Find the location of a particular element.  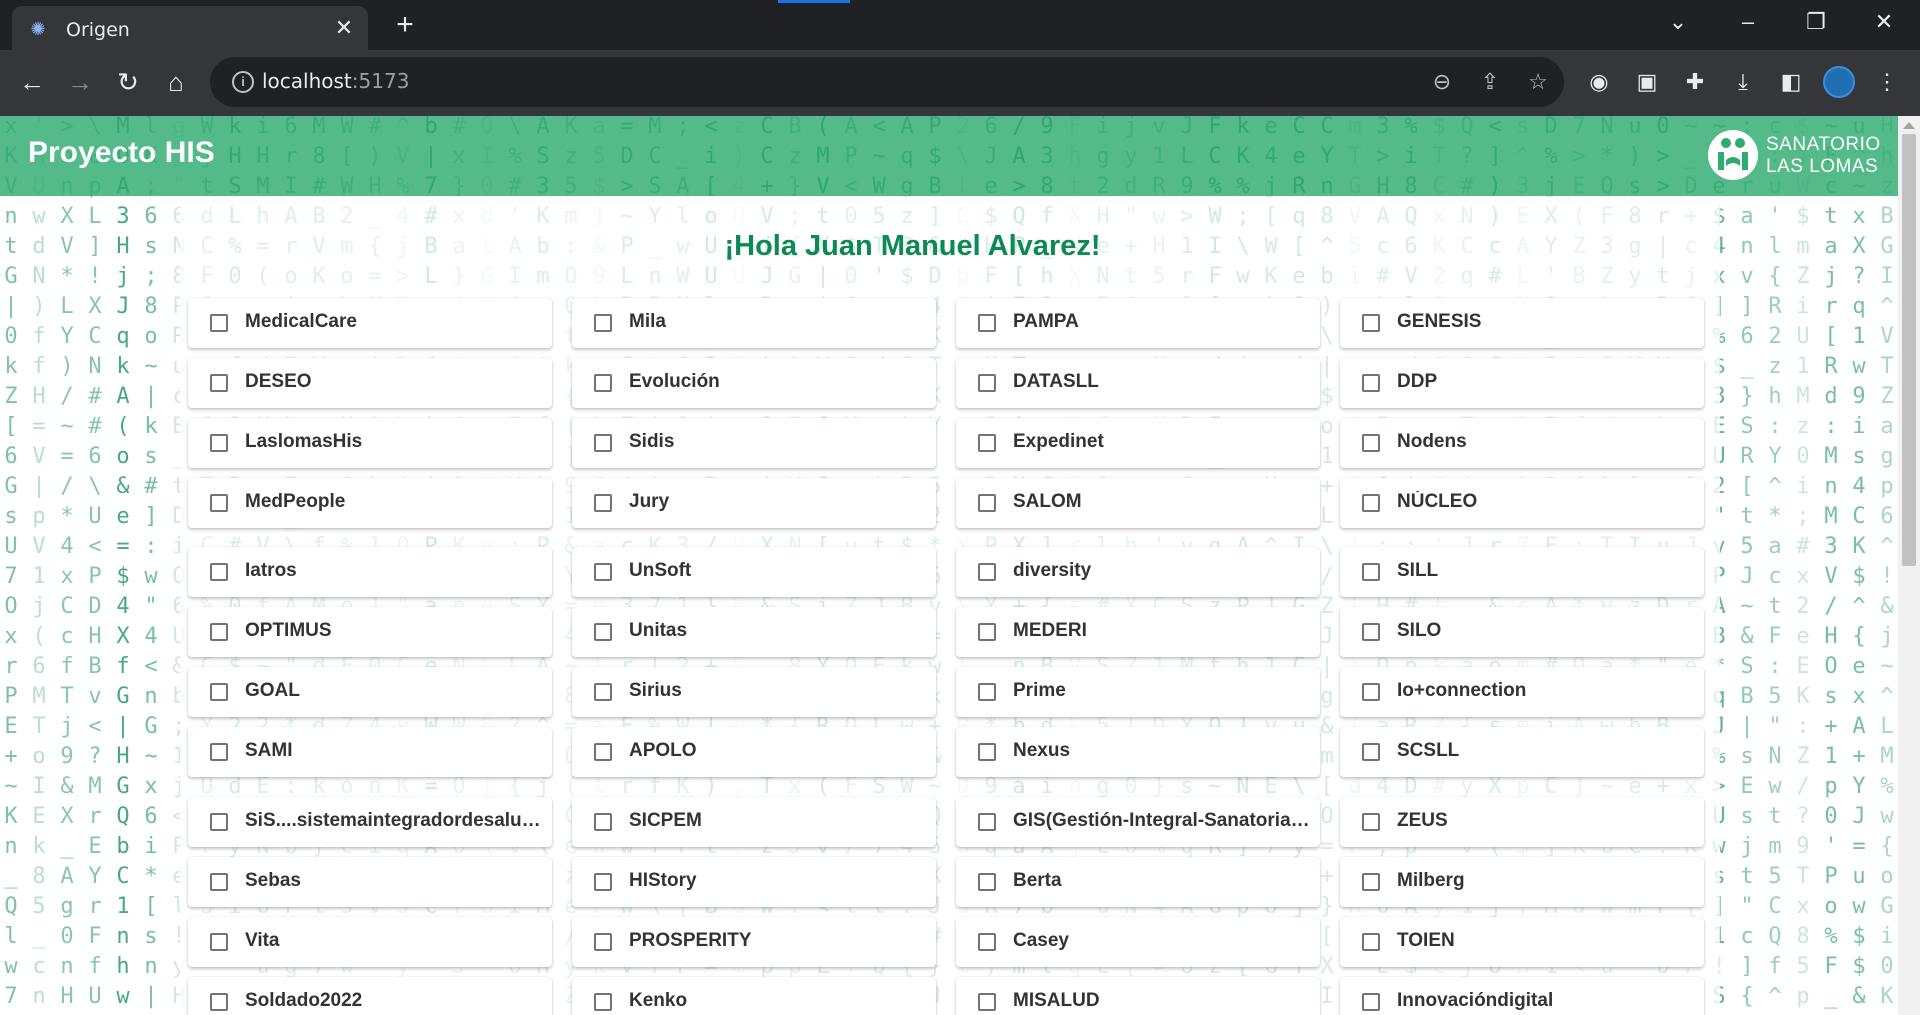

system-option-card: Sirius is located at coordinates (754, 692).